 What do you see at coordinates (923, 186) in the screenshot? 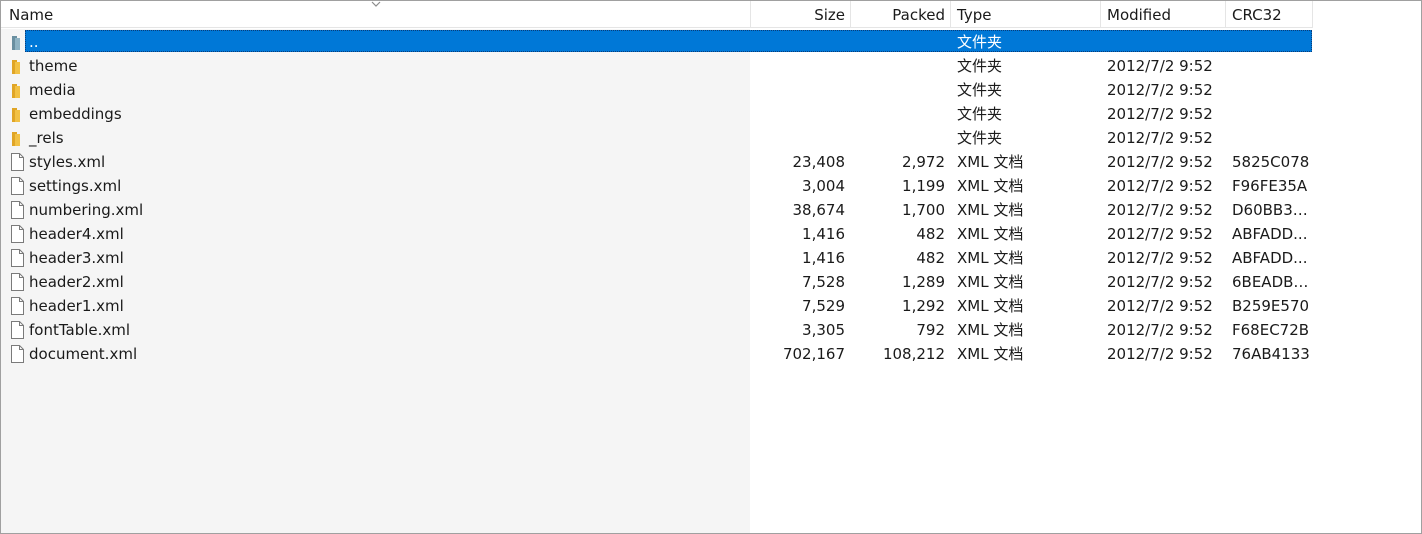
I see `file-packed-size: 1,199` at bounding box center [923, 186].